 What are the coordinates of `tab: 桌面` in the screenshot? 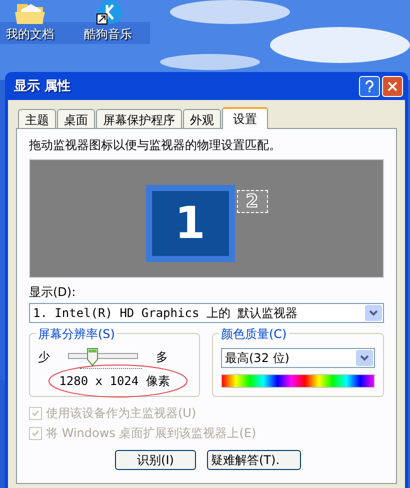 It's located at (76, 118).